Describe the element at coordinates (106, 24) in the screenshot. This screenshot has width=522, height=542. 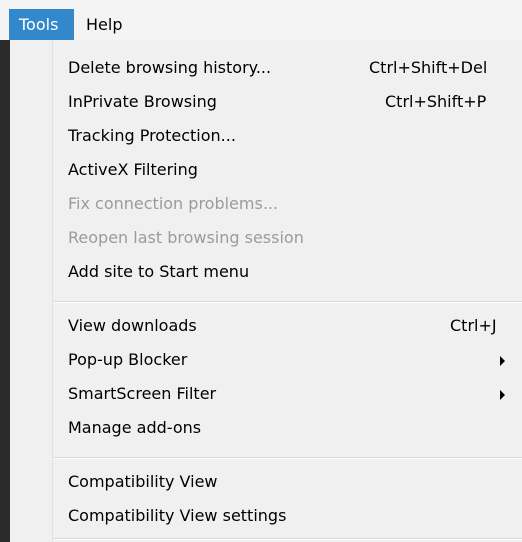
I see `menu-help: Help` at that location.